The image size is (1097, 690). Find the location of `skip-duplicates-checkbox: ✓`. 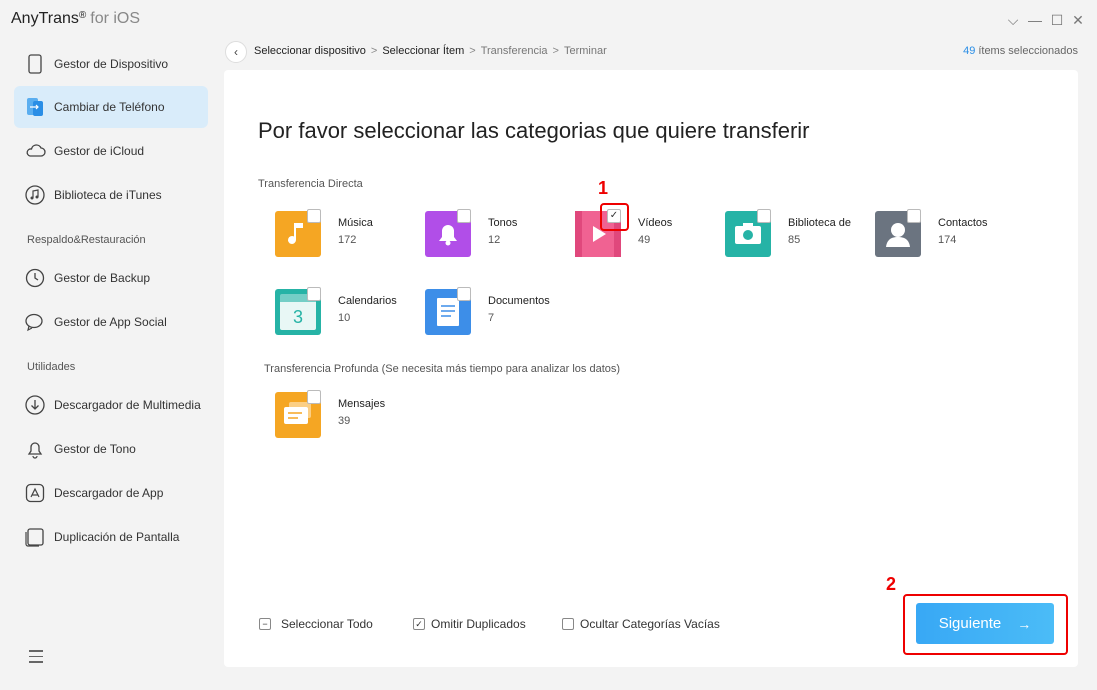

skip-duplicates-checkbox: ✓ is located at coordinates (419, 624).